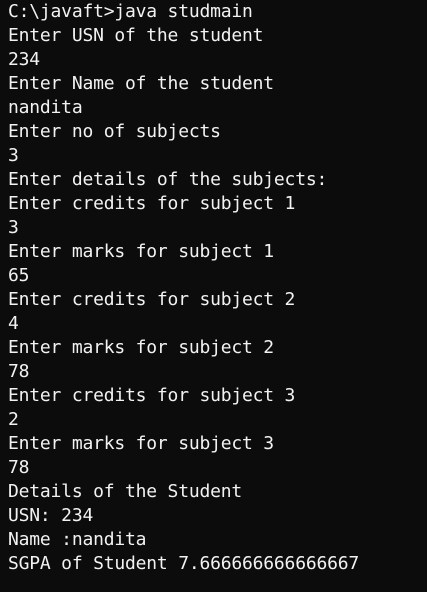 The image size is (427, 592). What do you see at coordinates (141, 83) in the screenshot?
I see `name-prompt: Enter Name of the student` at bounding box center [141, 83].